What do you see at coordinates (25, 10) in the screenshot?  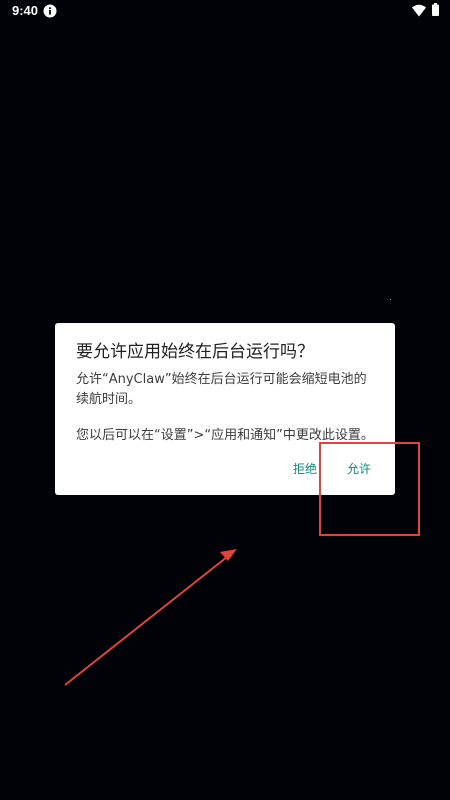 I see `status-time: 9:40` at bounding box center [25, 10].